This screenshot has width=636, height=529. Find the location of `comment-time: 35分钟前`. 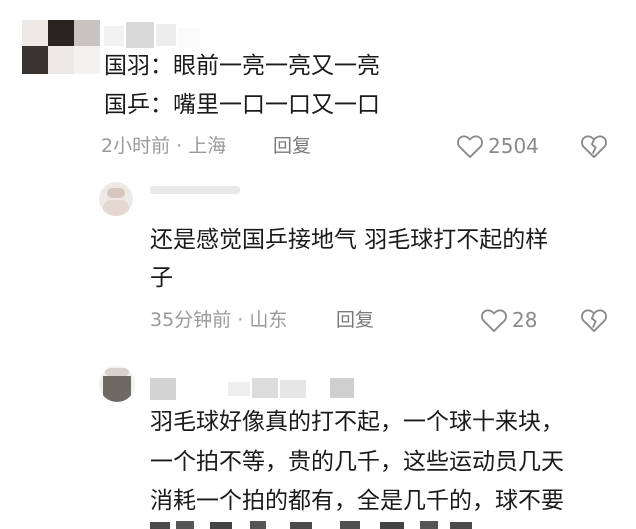

comment-time: 35分钟前 is located at coordinates (191, 320).